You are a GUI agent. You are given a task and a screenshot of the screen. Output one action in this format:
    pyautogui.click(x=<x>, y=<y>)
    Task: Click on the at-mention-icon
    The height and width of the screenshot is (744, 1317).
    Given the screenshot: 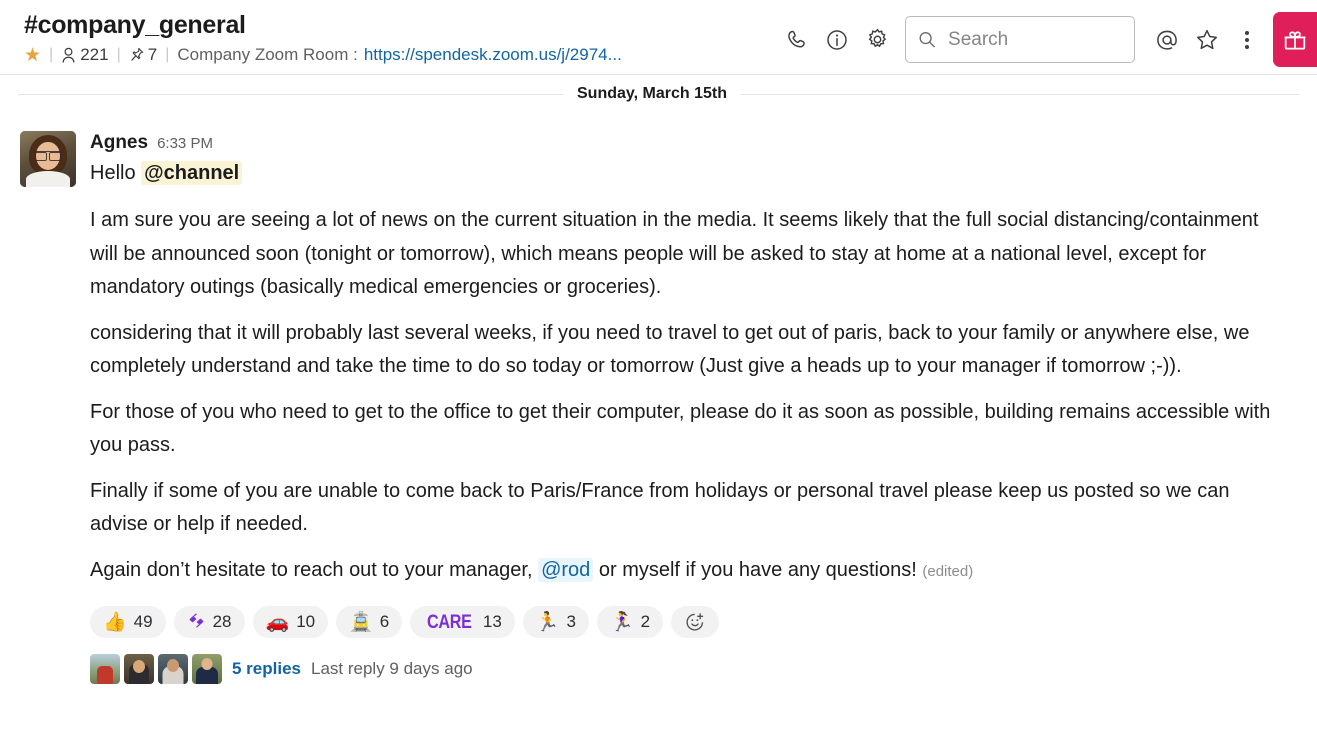 What is the action you would take?
    pyautogui.click(x=1167, y=40)
    